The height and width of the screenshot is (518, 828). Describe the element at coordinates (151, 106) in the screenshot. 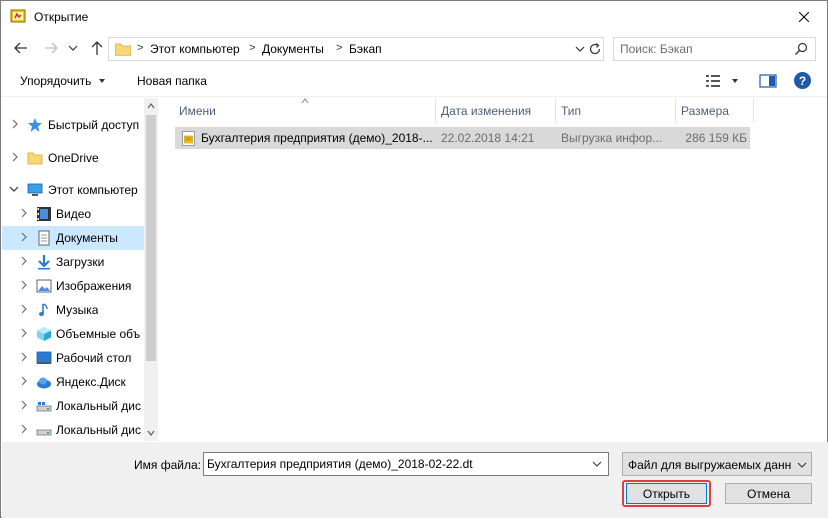

I see `scroll-up-arrow-icon` at that location.